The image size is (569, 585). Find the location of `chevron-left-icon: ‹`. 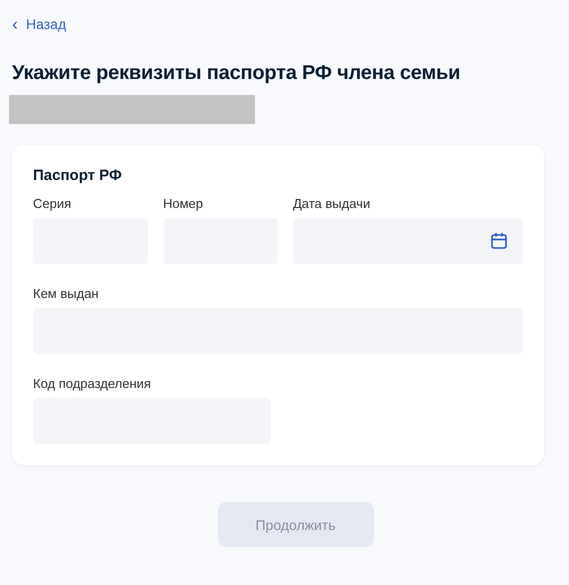

chevron-left-icon: ‹ is located at coordinates (15, 24).